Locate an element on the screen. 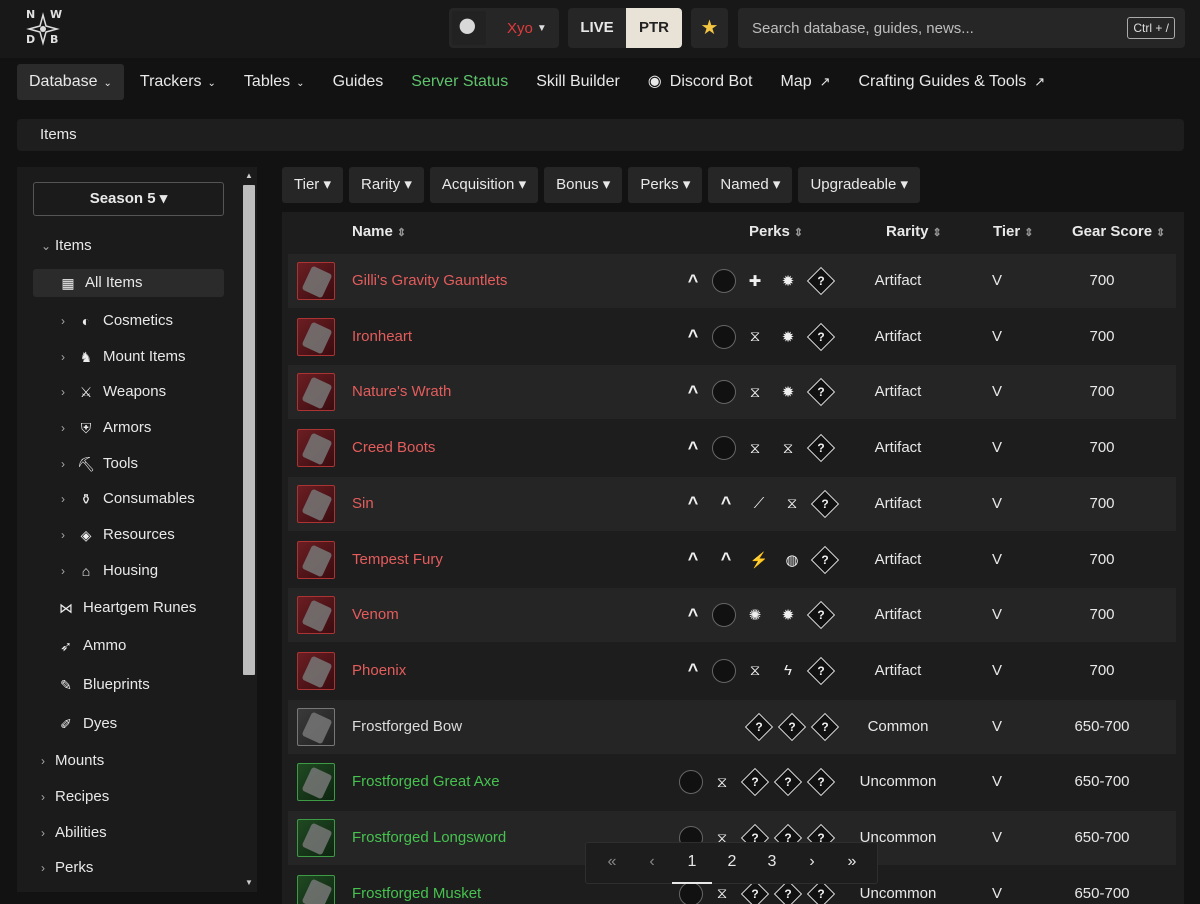  filter-acquisition: Acquisition ▾ is located at coordinates (484, 185).